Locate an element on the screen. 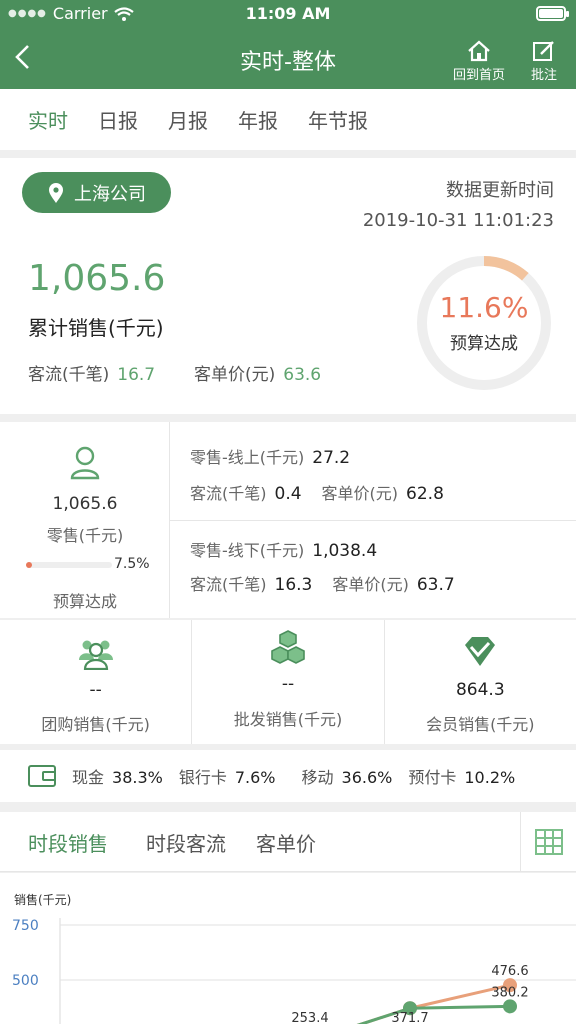 The height and width of the screenshot is (1024, 576). user-icon is located at coordinates (85, 463).